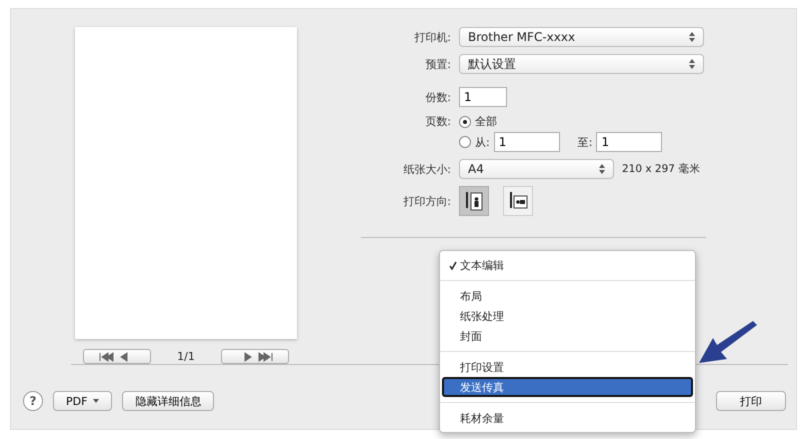 This screenshot has width=807, height=439. Describe the element at coordinates (536, 169) in the screenshot. I see `paper-size-popup: A4` at that location.